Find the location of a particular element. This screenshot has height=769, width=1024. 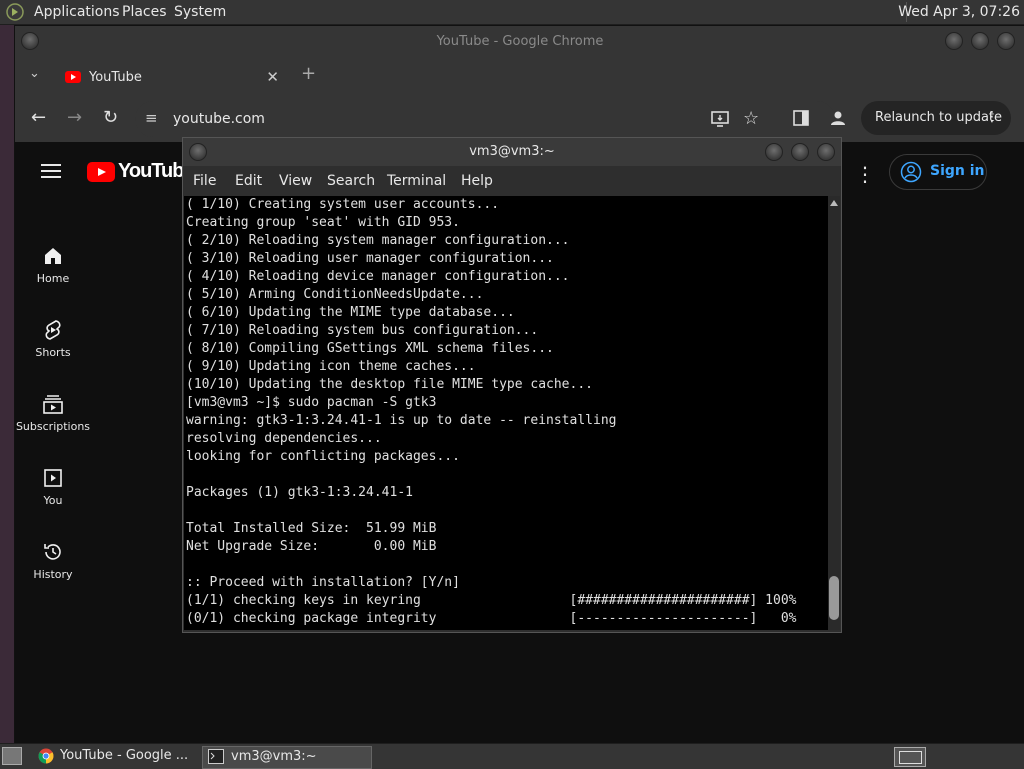

site-info-icon: ≡ is located at coordinates (151, 118).